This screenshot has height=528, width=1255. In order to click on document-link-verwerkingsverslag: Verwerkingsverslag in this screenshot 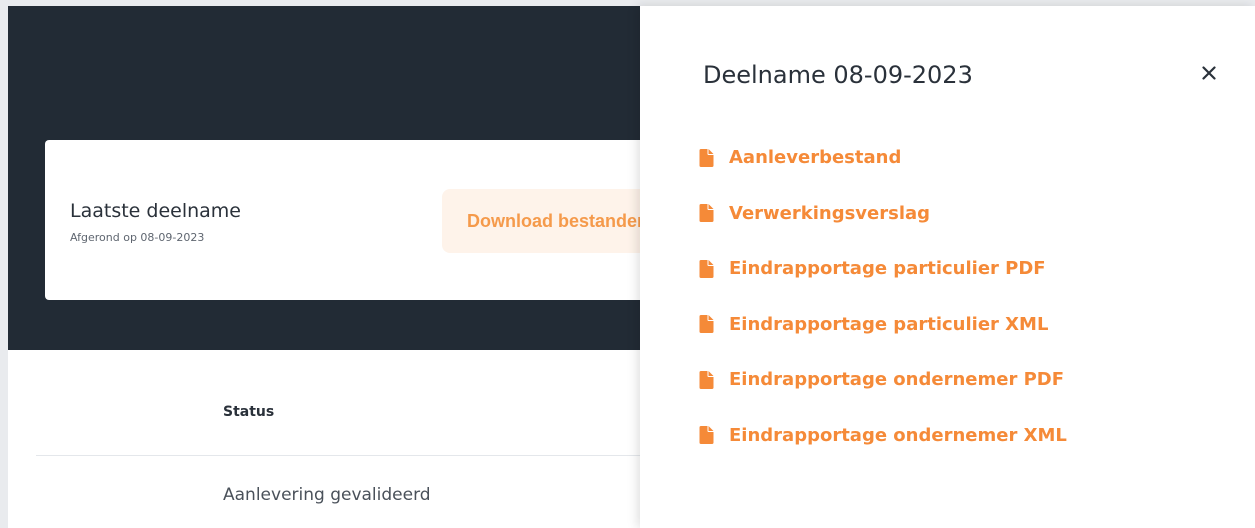, I will do `click(882, 214)`.